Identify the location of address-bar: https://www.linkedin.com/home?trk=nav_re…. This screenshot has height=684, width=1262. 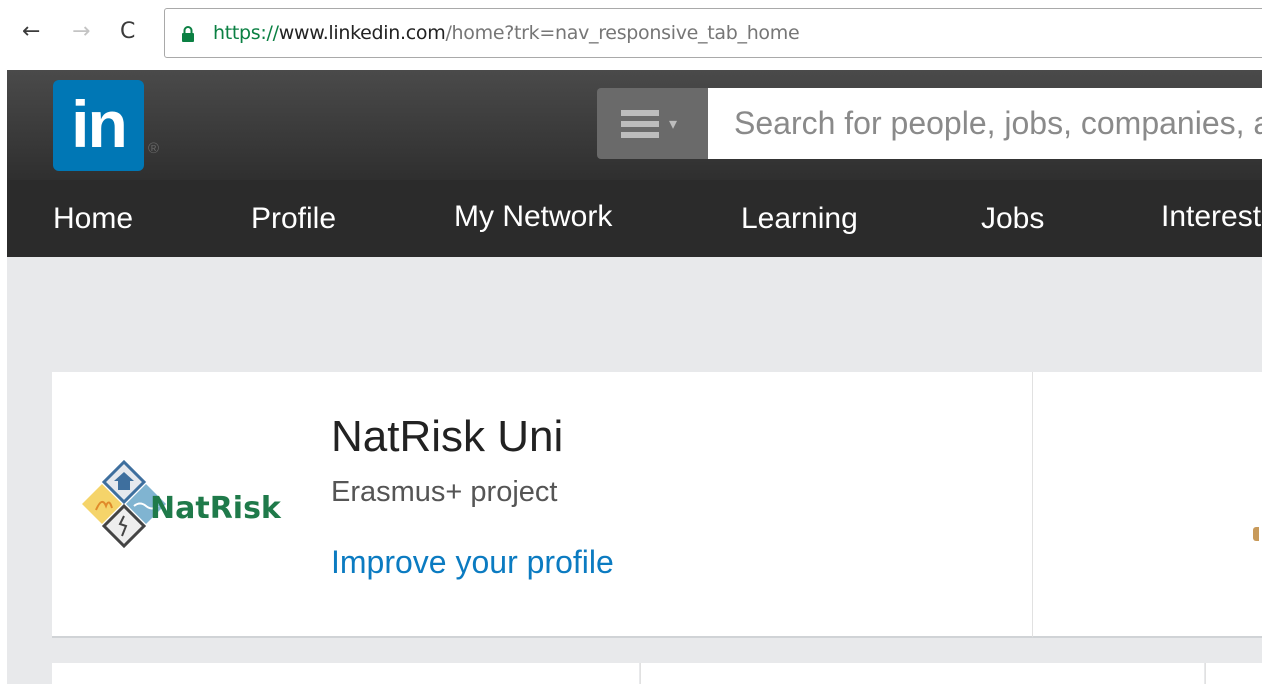
(713, 33).